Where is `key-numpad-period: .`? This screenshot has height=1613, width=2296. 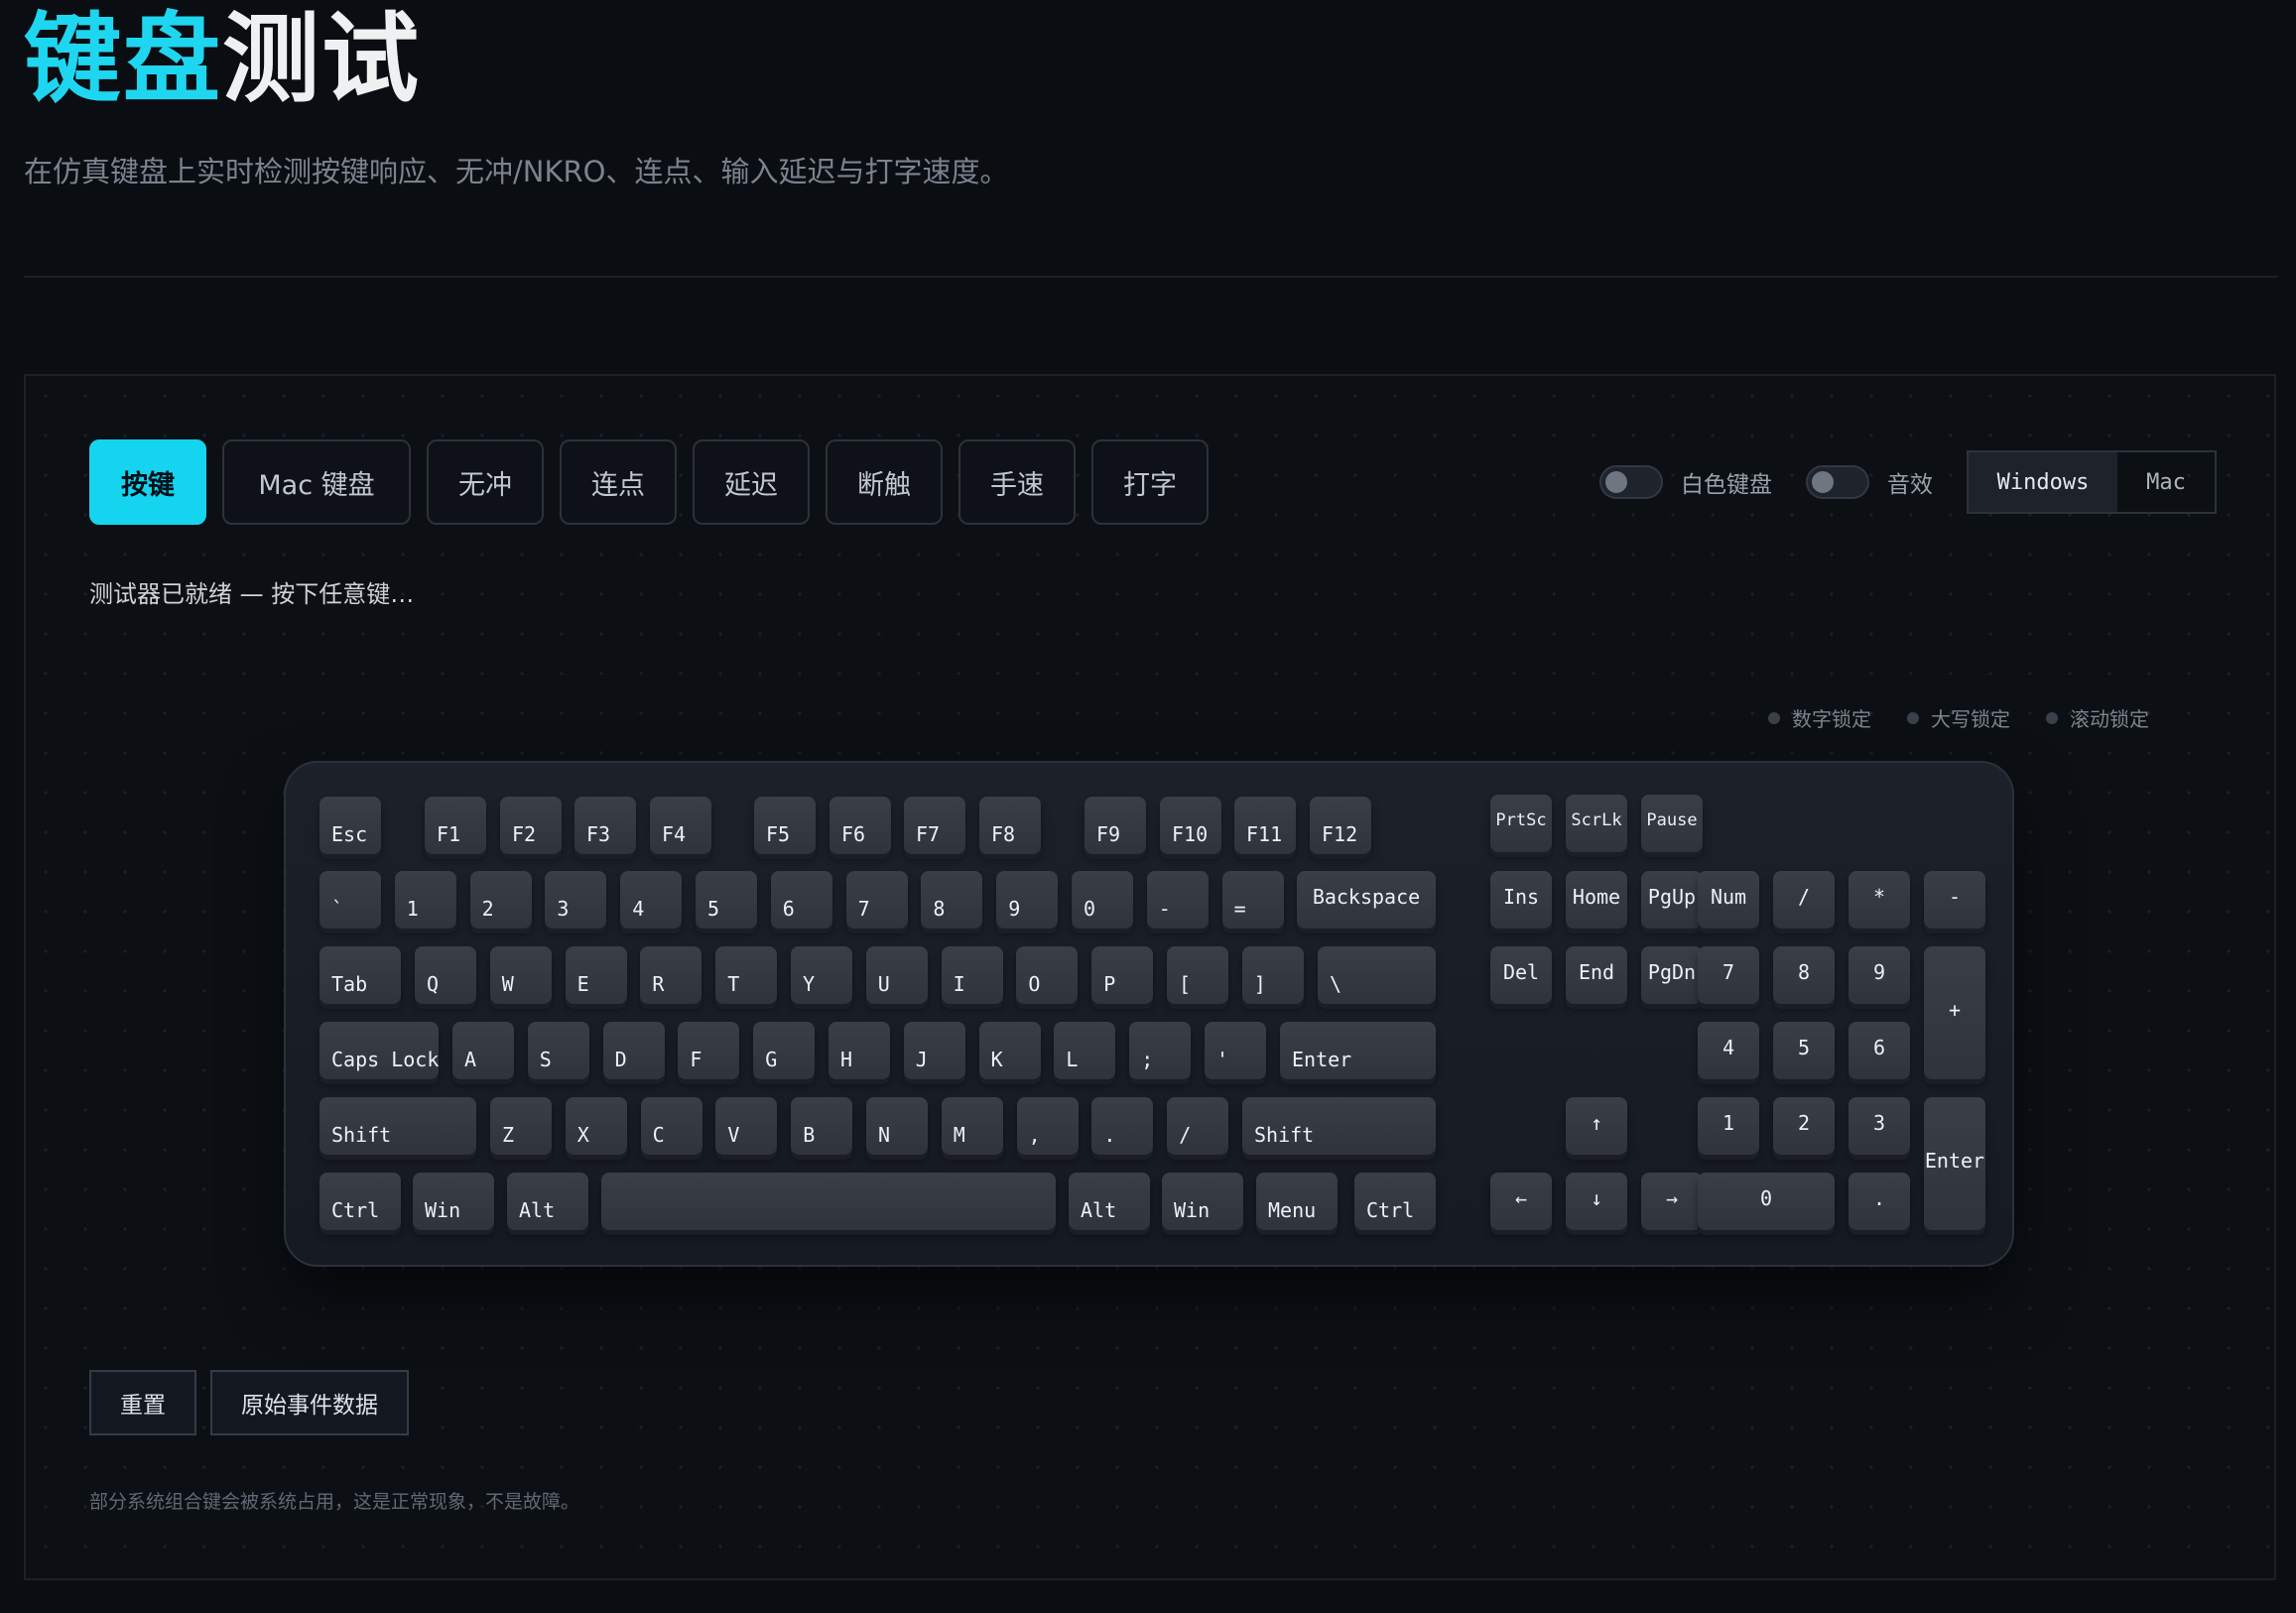 key-numpad-period: . is located at coordinates (1880, 1201).